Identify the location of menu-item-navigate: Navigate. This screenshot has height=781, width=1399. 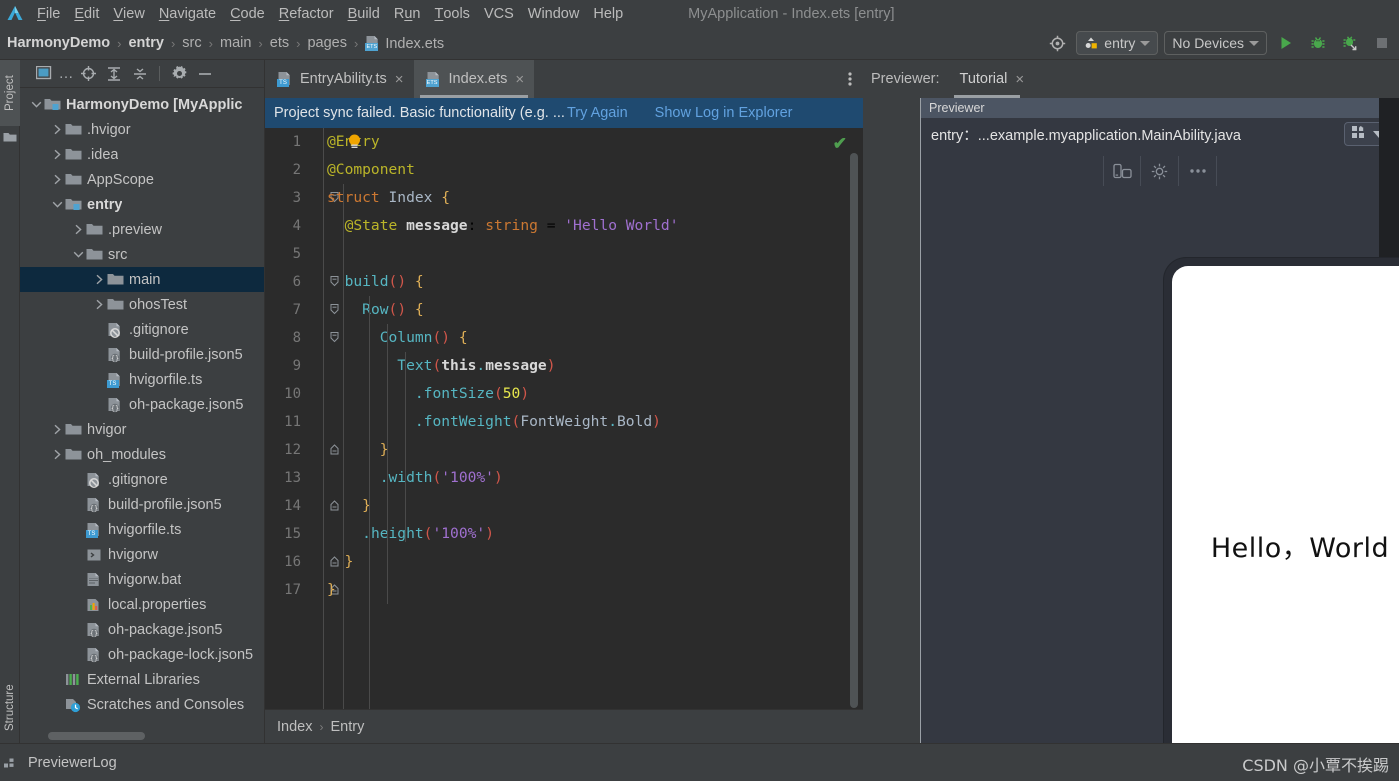
(187, 13).